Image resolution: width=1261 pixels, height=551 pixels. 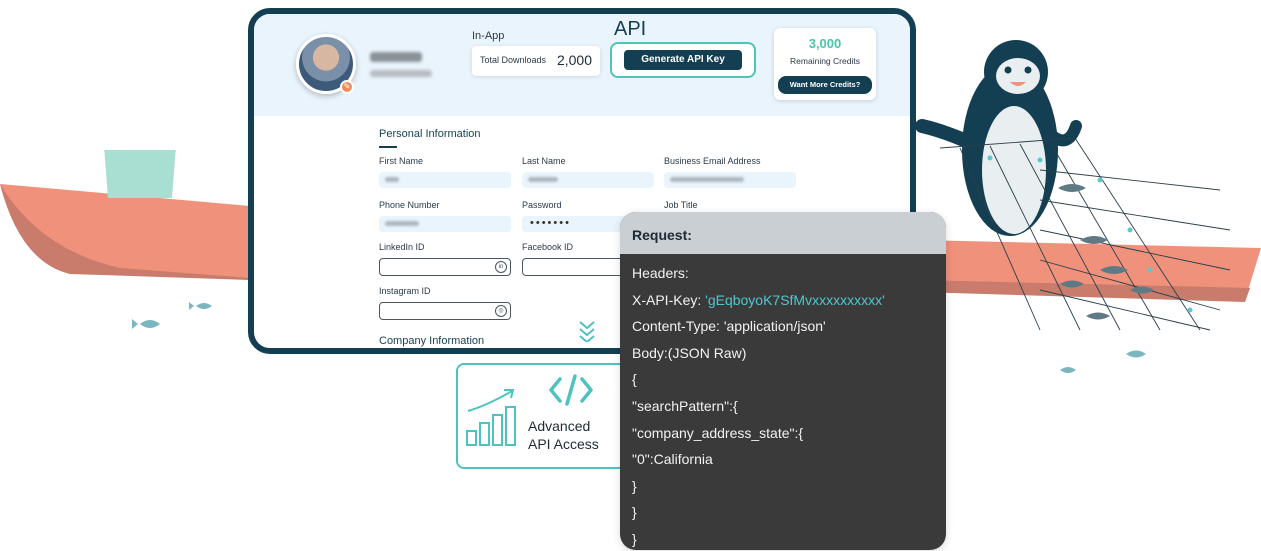 What do you see at coordinates (574, 60) in the screenshot?
I see `downloads-value: 2,000` at bounding box center [574, 60].